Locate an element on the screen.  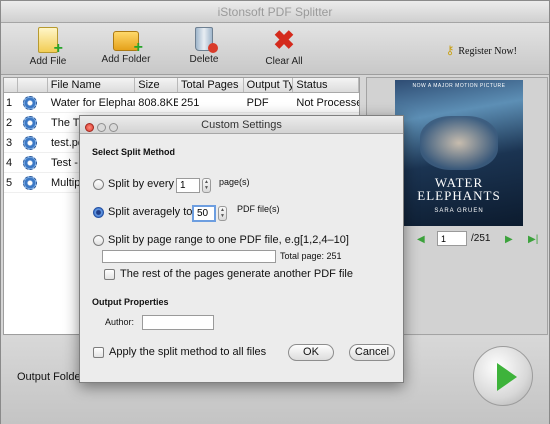
split-average-option: Split averagely to is located at coordinates (142, 212).